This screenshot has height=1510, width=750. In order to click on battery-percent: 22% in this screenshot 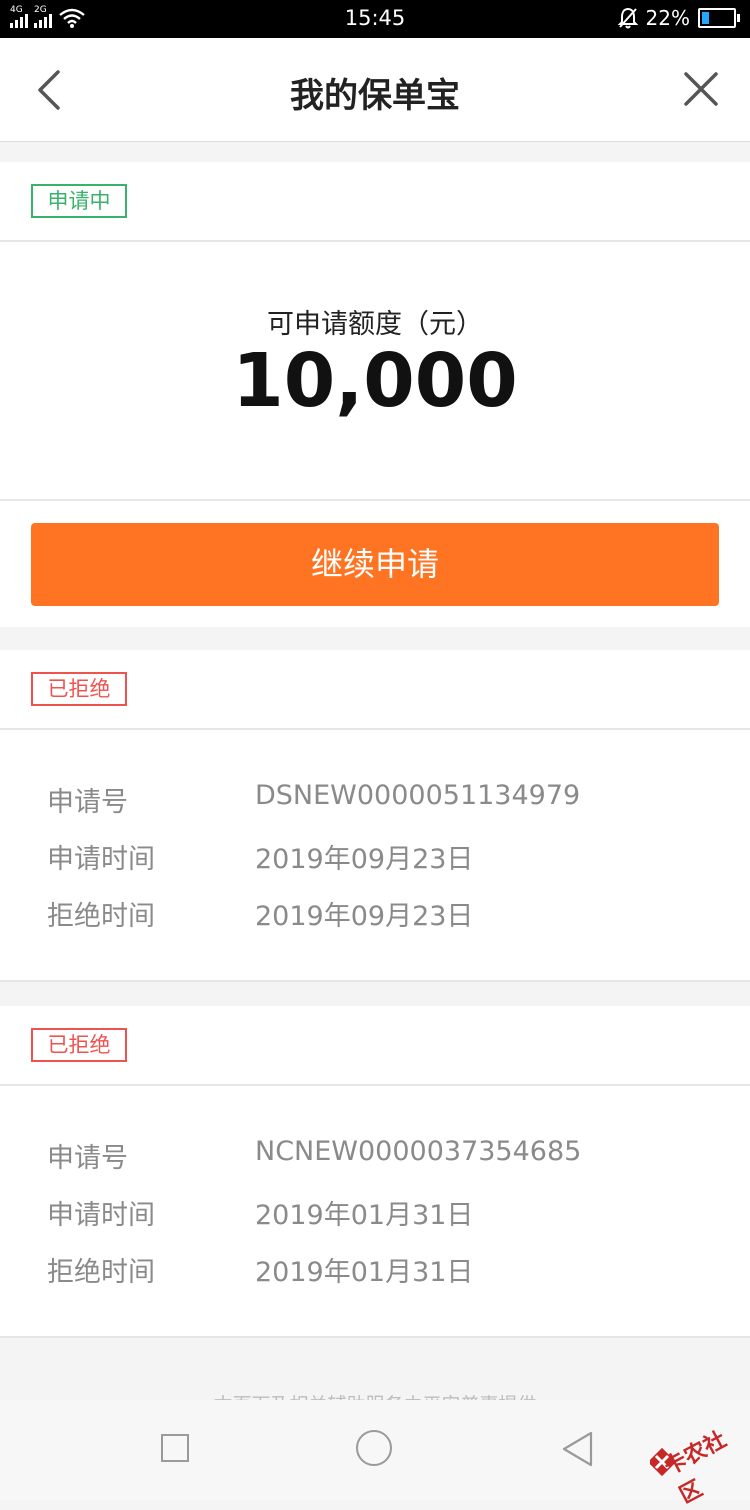, I will do `click(667, 18)`.